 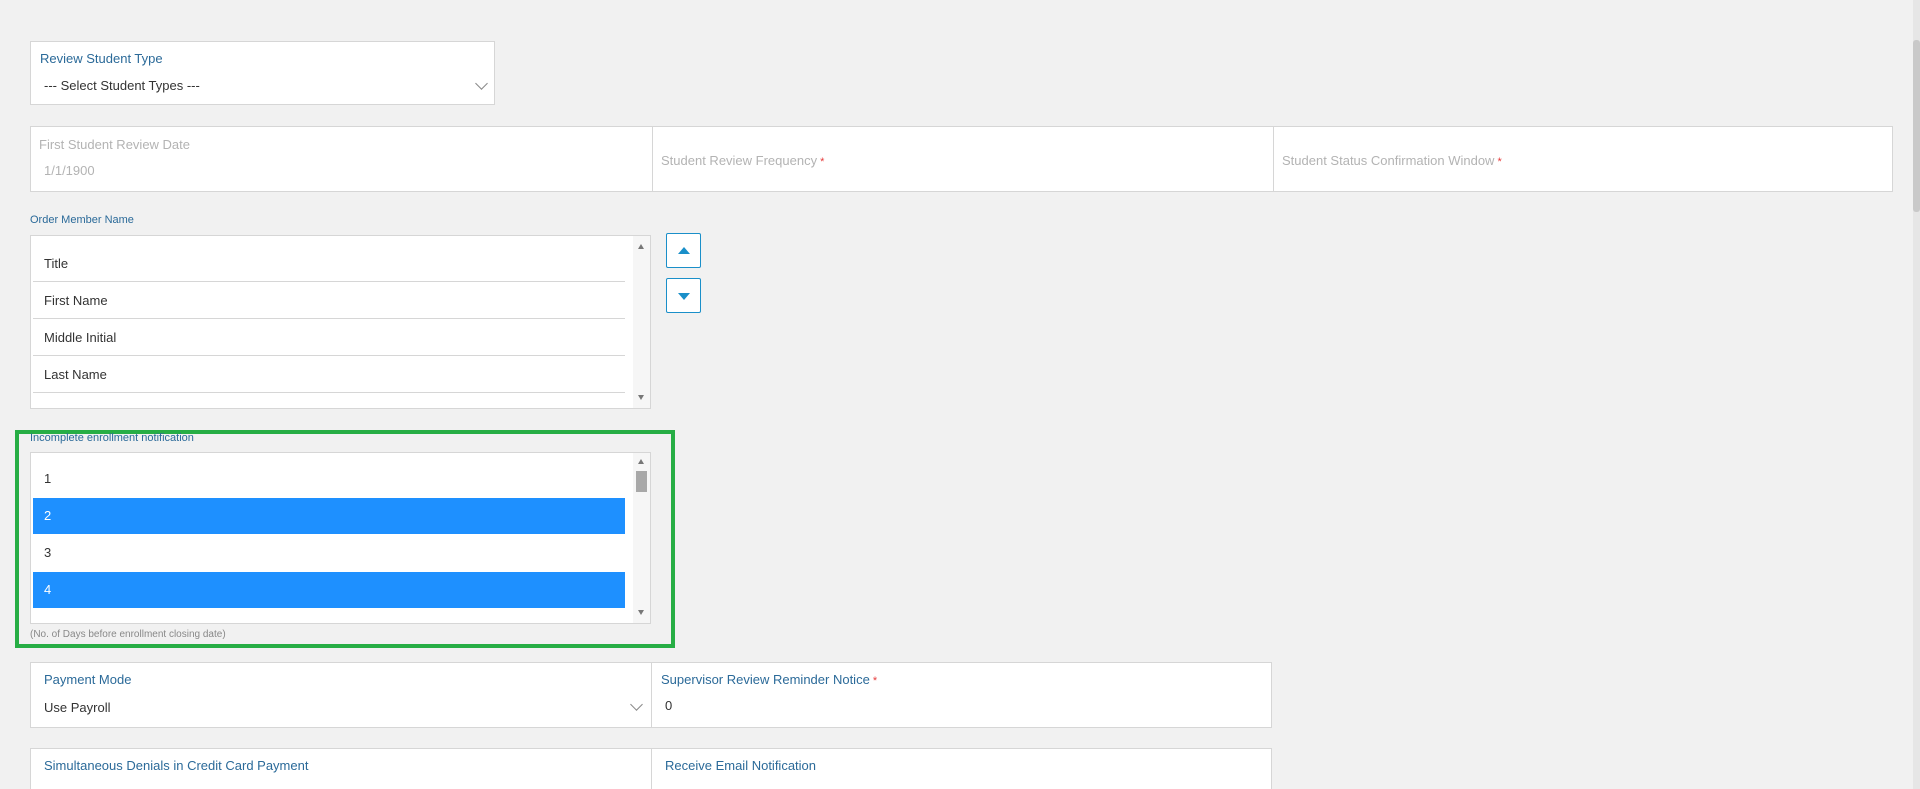 I want to click on incomplete-enrollment-listbox: 1 2 3 4, so click(x=340, y=538).